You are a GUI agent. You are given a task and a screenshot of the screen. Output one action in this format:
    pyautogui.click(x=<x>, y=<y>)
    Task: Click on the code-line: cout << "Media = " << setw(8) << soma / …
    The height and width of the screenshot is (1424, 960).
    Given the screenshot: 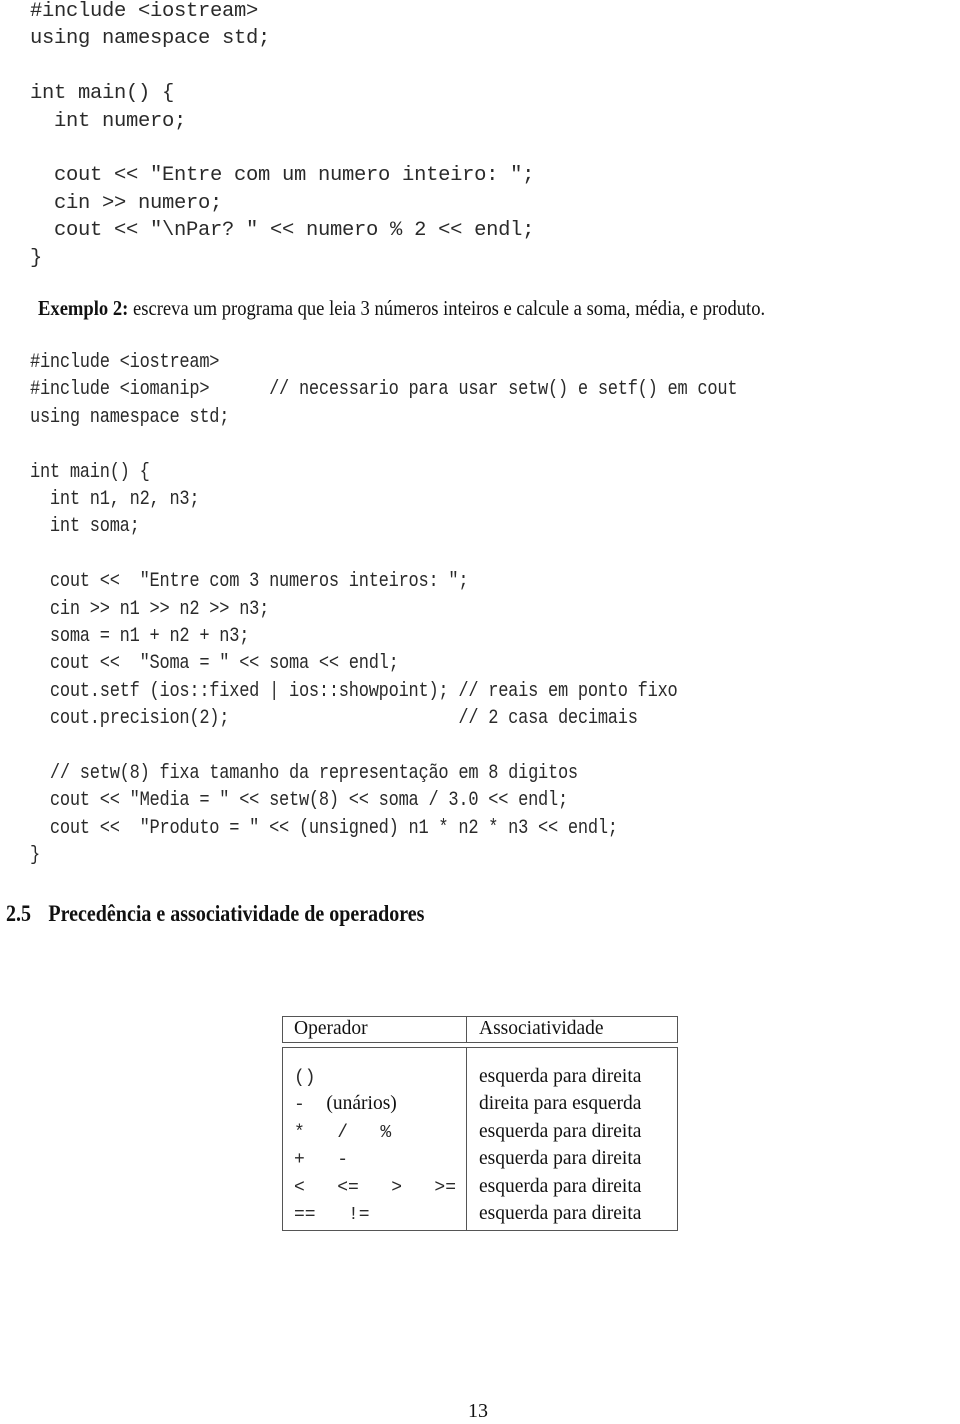 What is the action you would take?
    pyautogui.click(x=299, y=801)
    